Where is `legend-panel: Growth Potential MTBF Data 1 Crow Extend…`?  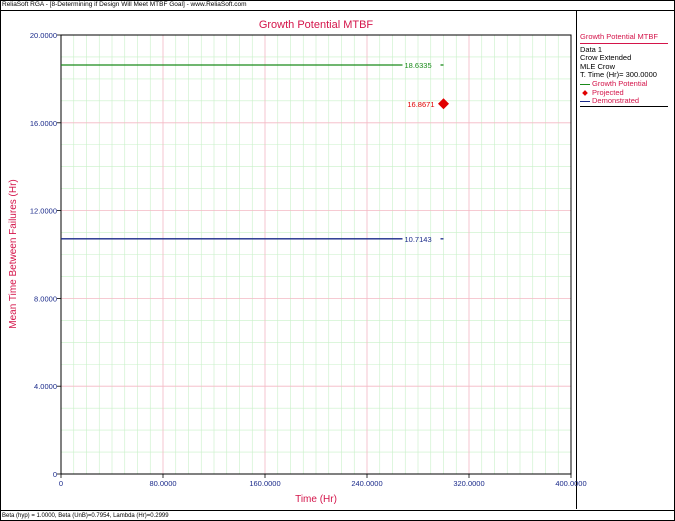
legend-panel: Growth Potential MTBF Data 1 Crow Extend… is located at coordinates (624, 69).